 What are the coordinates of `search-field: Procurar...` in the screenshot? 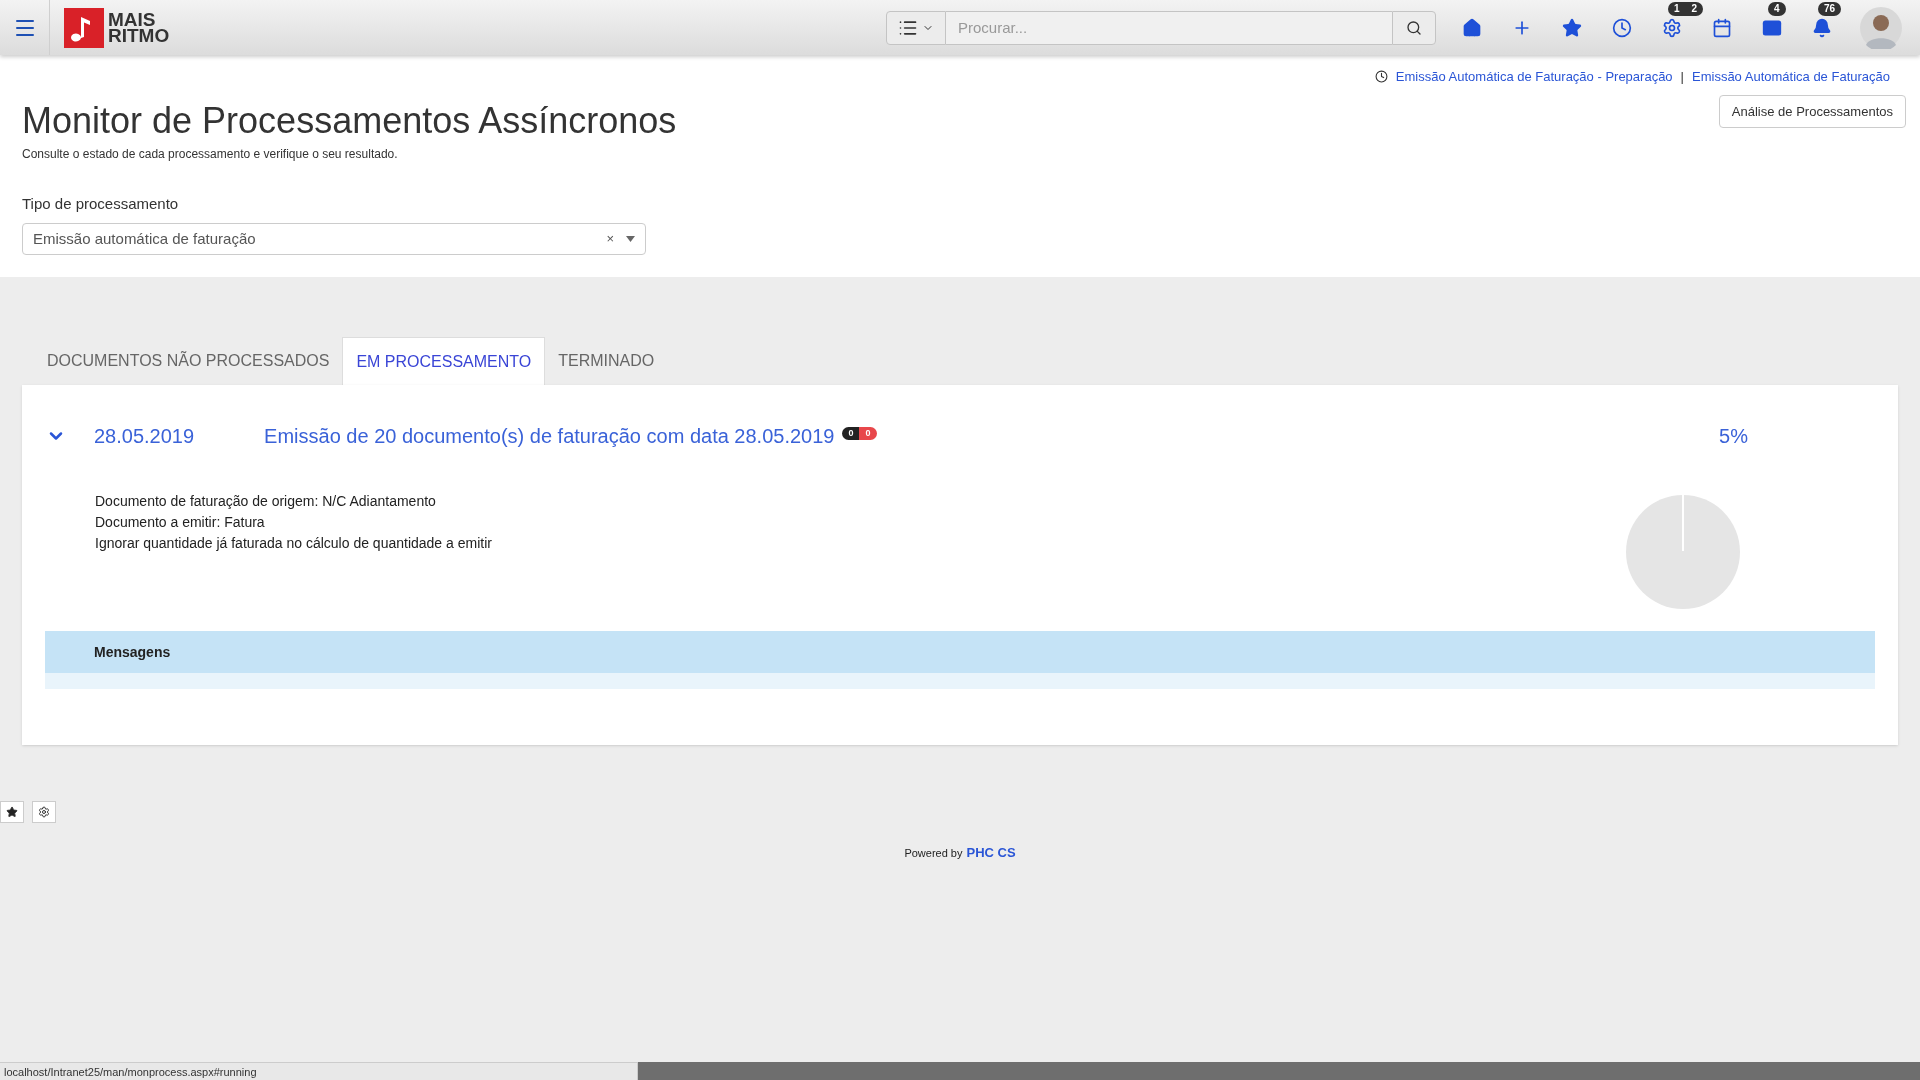 It's located at (1169, 27).